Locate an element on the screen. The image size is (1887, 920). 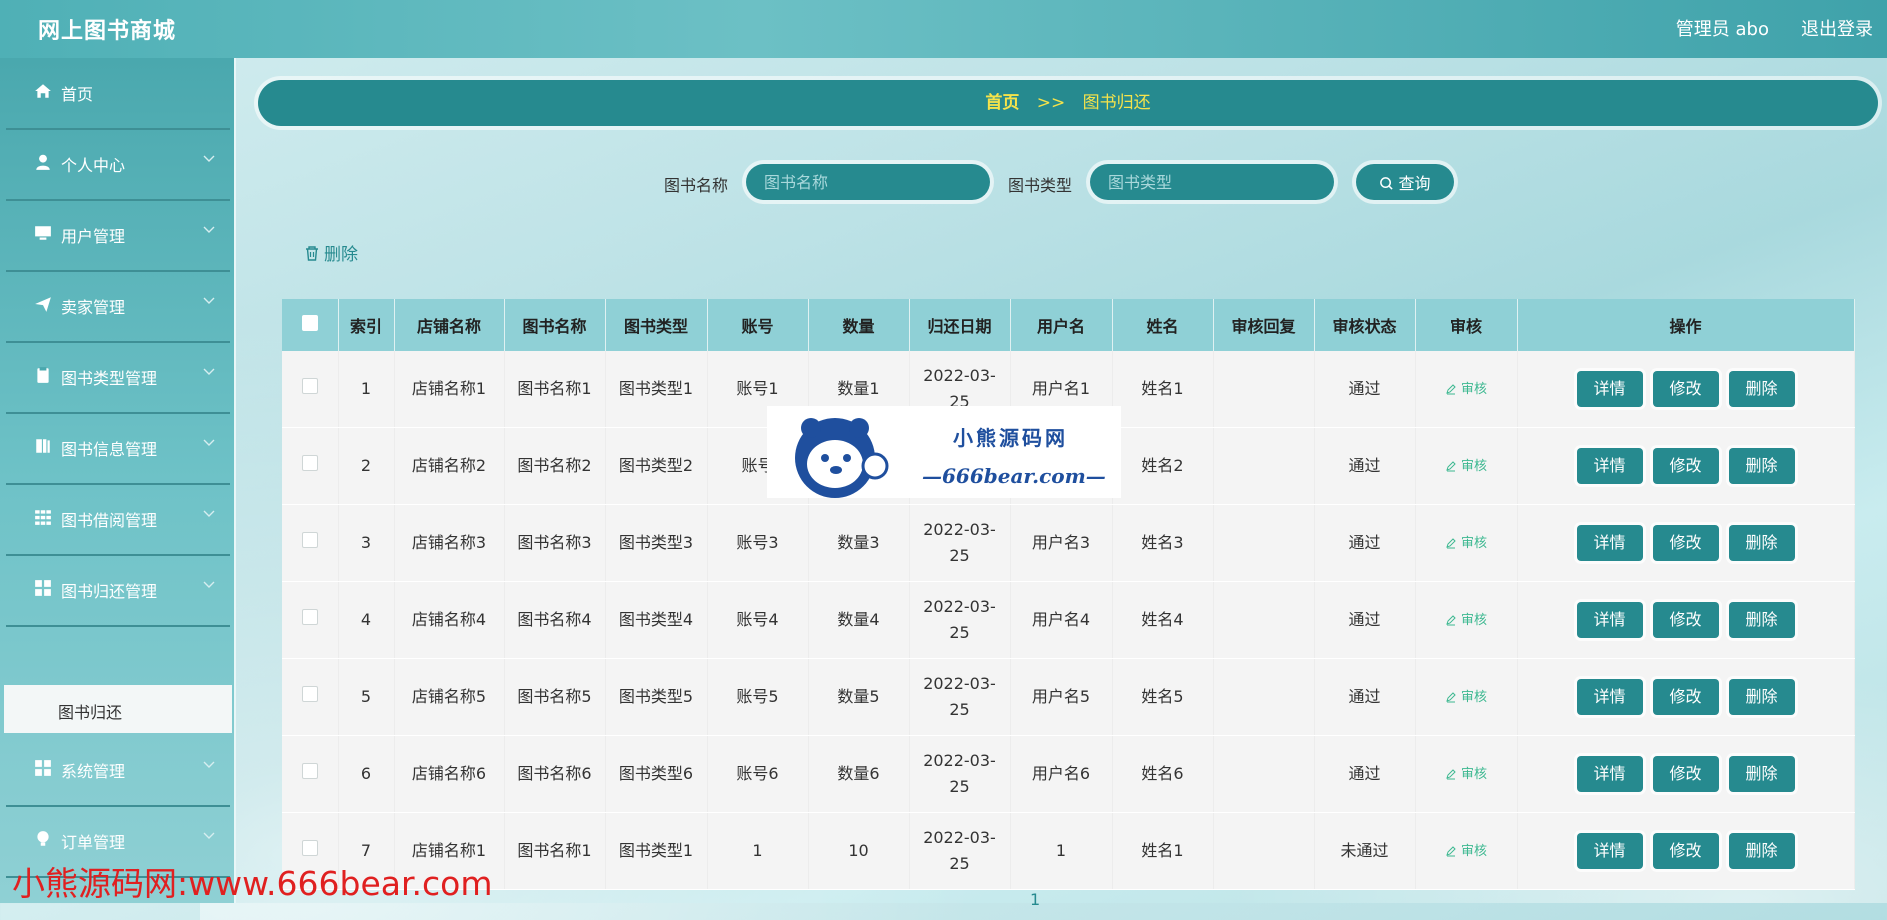
select-all-checkbox is located at coordinates (309, 323).